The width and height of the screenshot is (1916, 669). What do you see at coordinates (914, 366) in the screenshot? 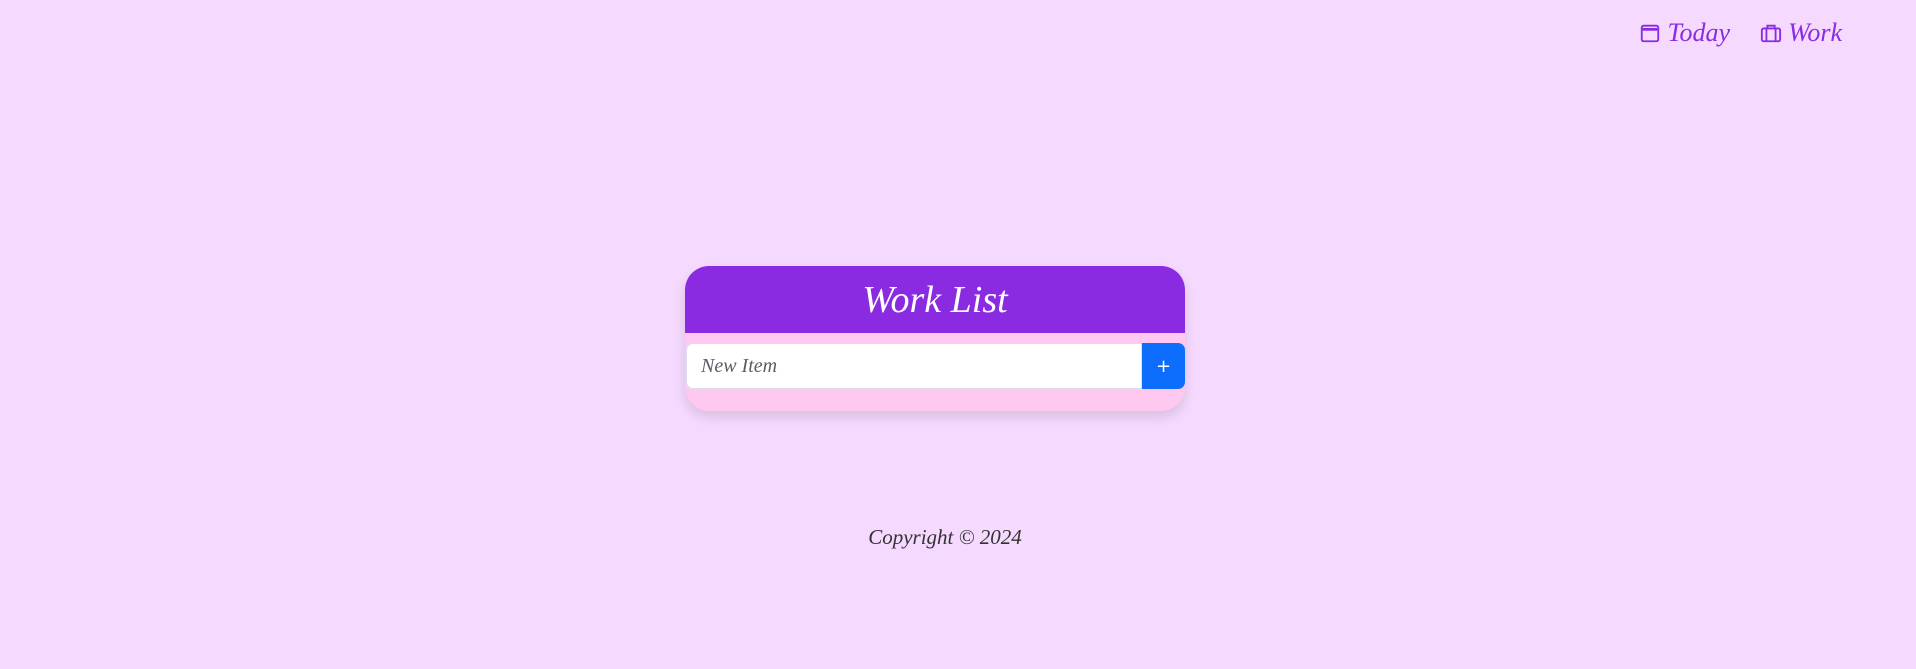
I see `new-item-input` at bounding box center [914, 366].